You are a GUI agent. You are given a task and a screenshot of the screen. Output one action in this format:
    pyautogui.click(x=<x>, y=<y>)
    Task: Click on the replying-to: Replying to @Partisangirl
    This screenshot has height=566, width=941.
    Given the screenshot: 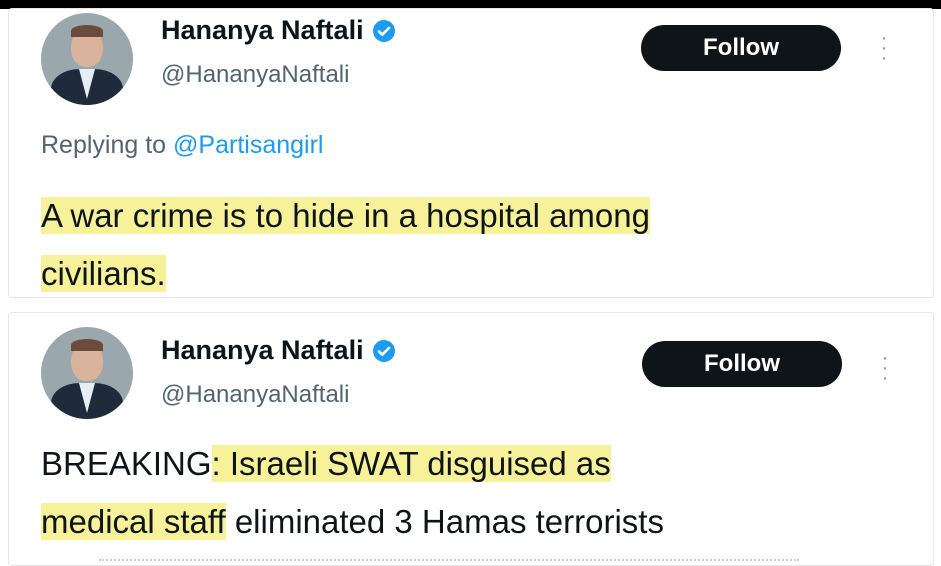 What is the action you would take?
    pyautogui.click(x=182, y=145)
    